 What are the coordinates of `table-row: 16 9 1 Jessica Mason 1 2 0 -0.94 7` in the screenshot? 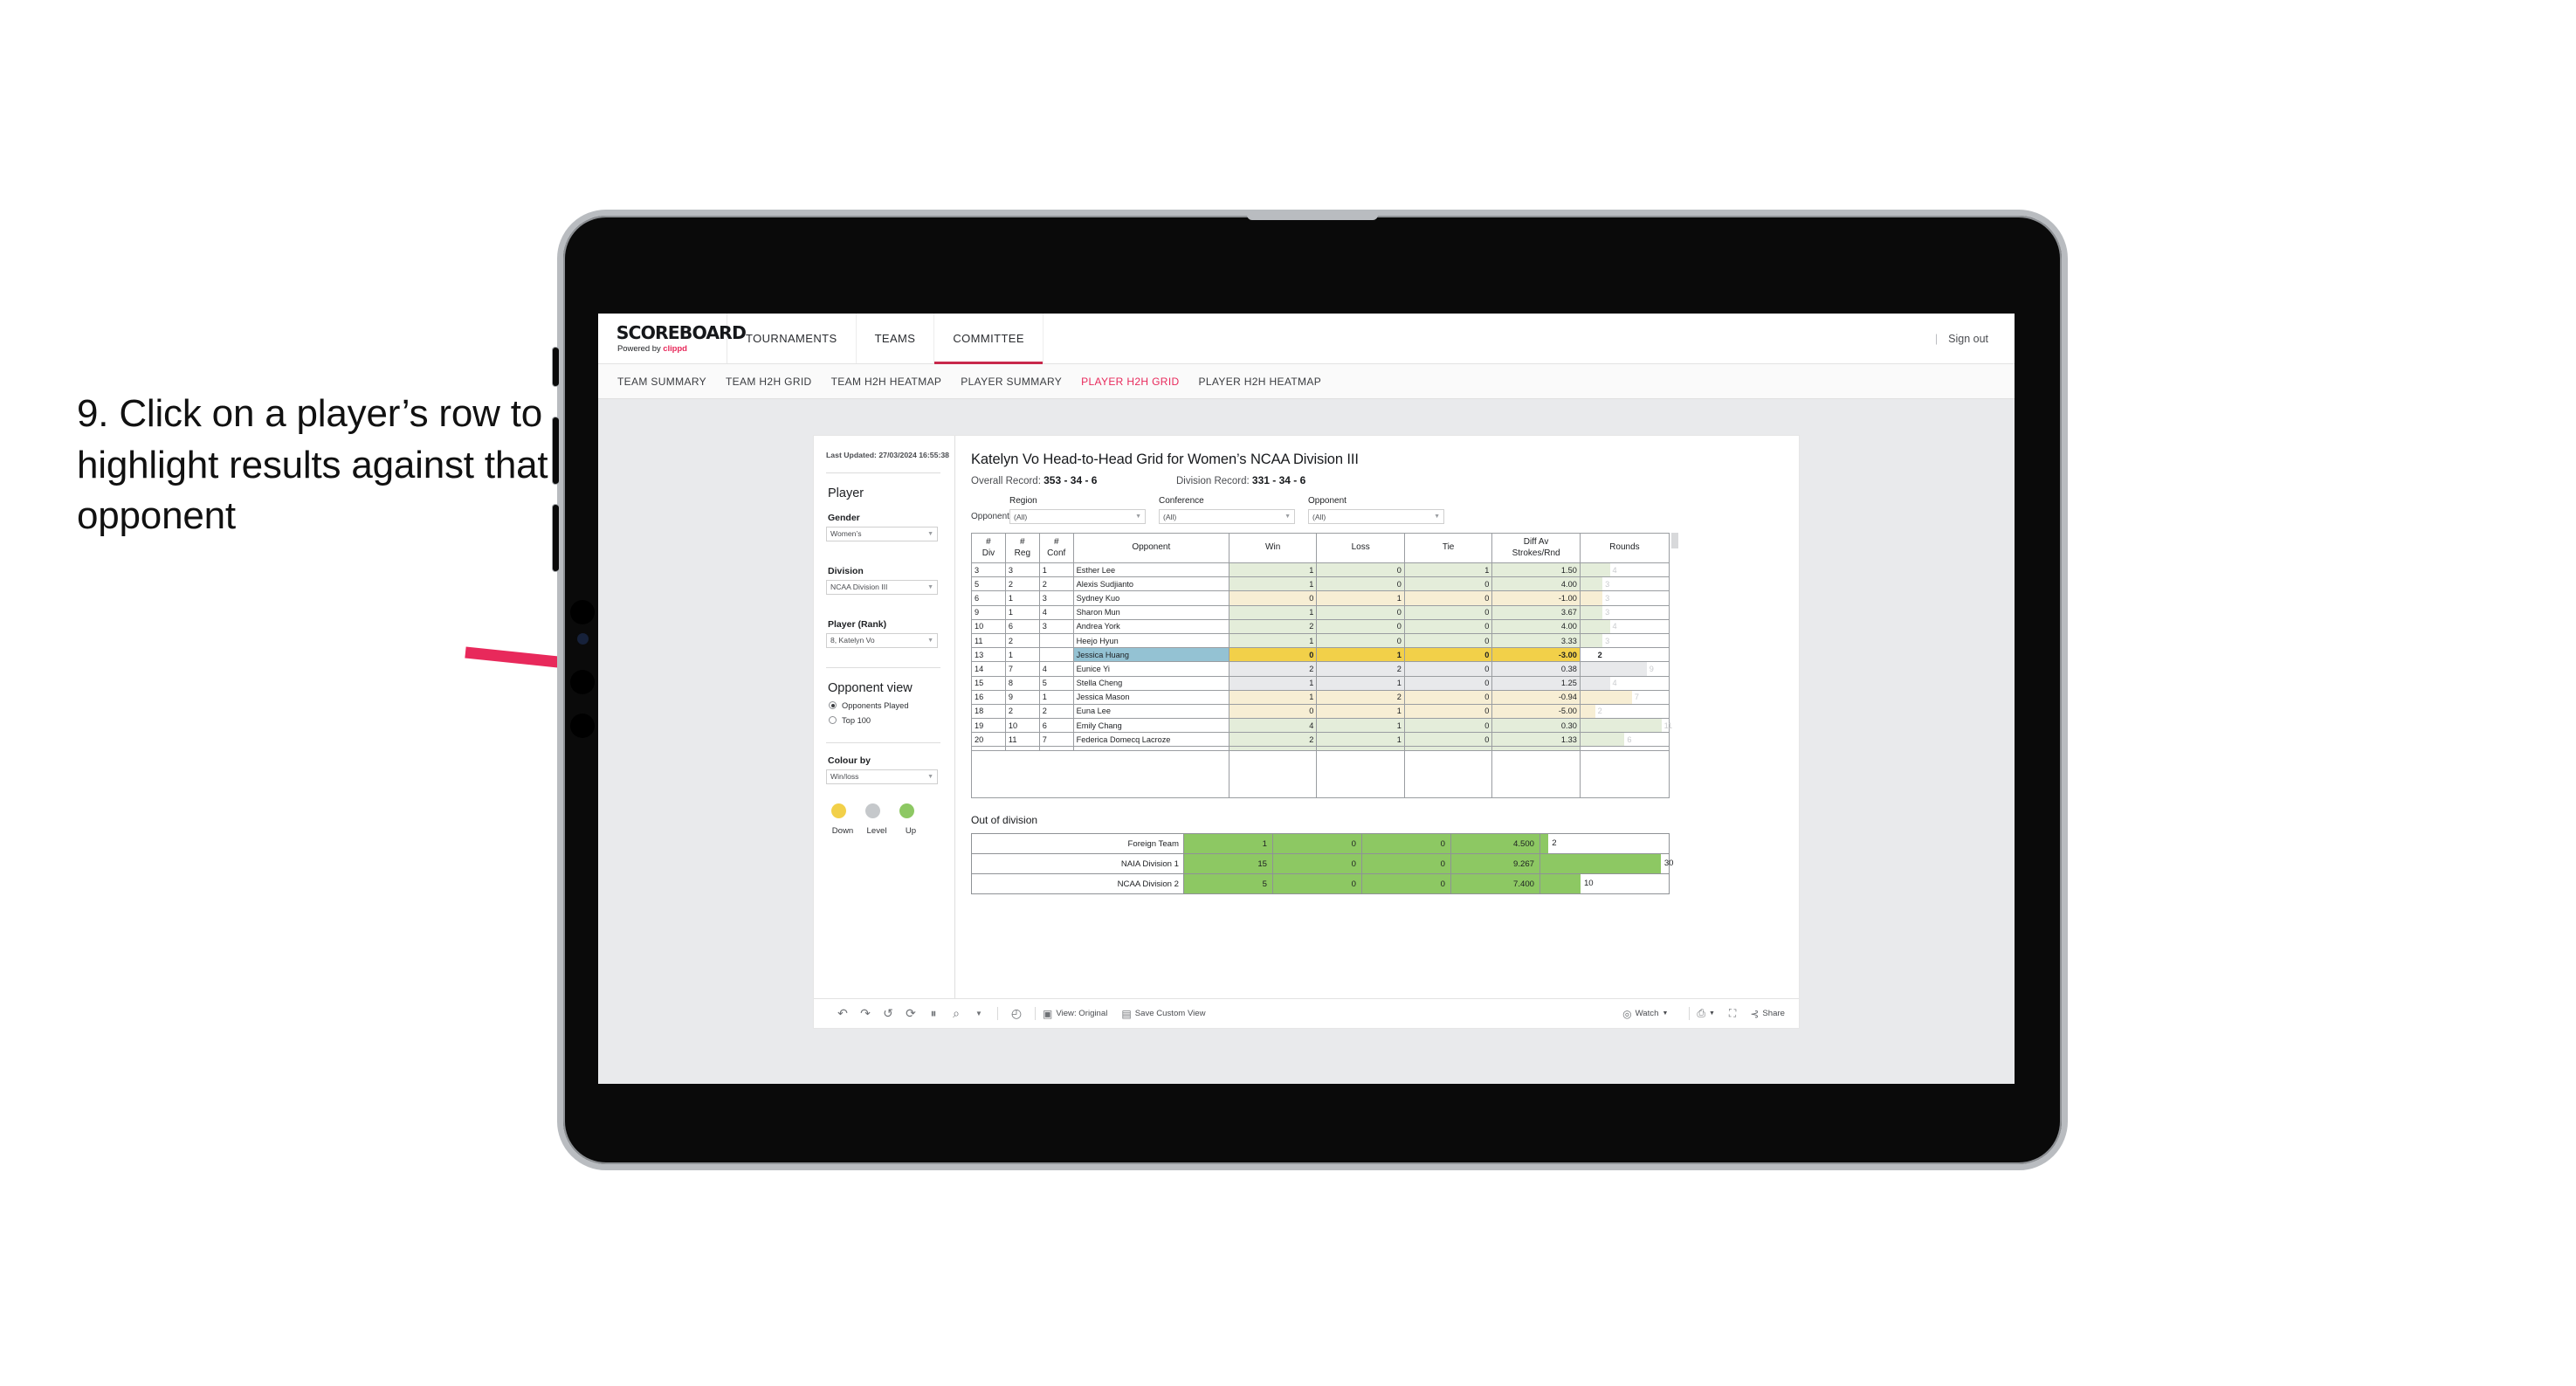 It's located at (1320, 697).